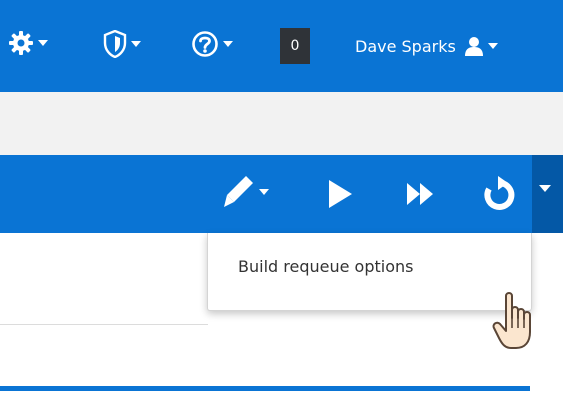 The width and height of the screenshot is (563, 395). I want to click on user-menu-button: Dave Sparks, so click(426, 46).